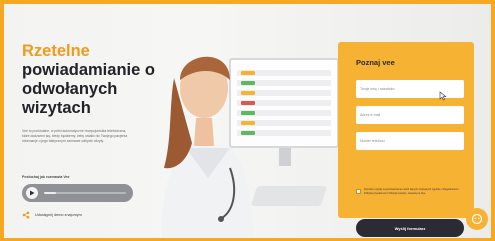  What do you see at coordinates (58, 215) in the screenshot?
I see `share-label: Udostępnij demo znajomym` at bounding box center [58, 215].